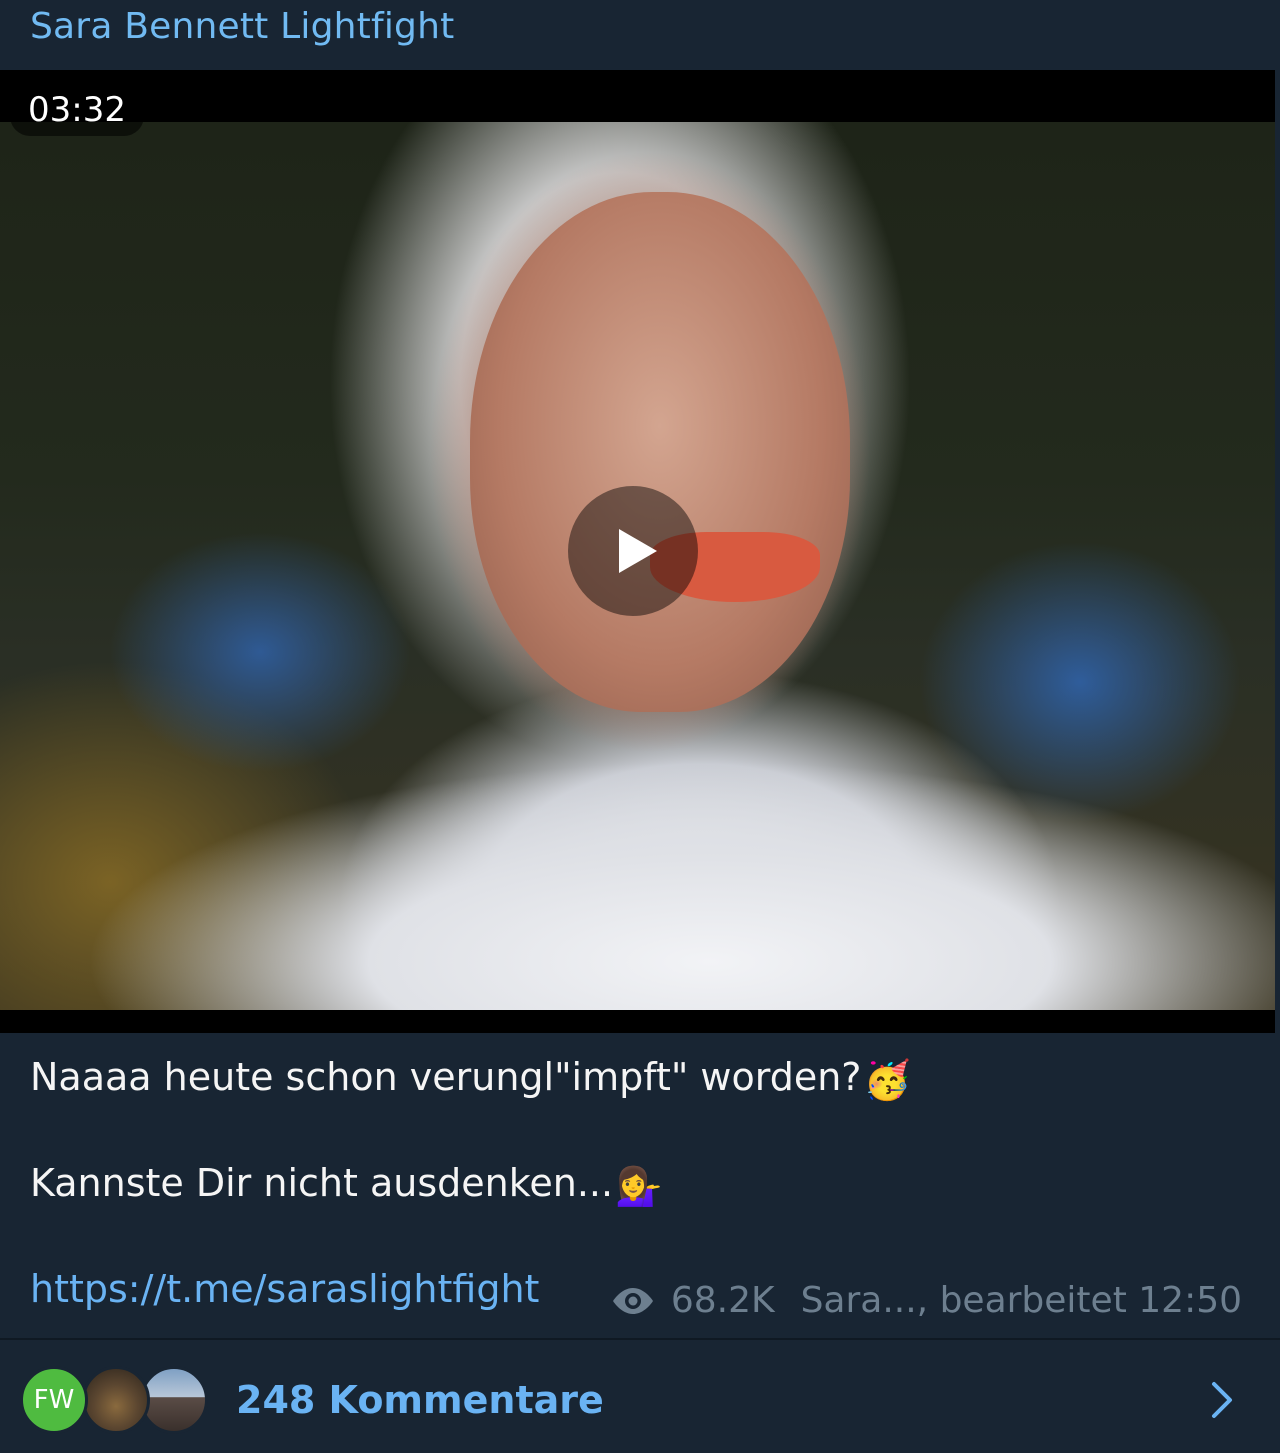 This screenshot has width=1280, height=1453. Describe the element at coordinates (632, 1300) in the screenshot. I see `eye-icon` at that location.